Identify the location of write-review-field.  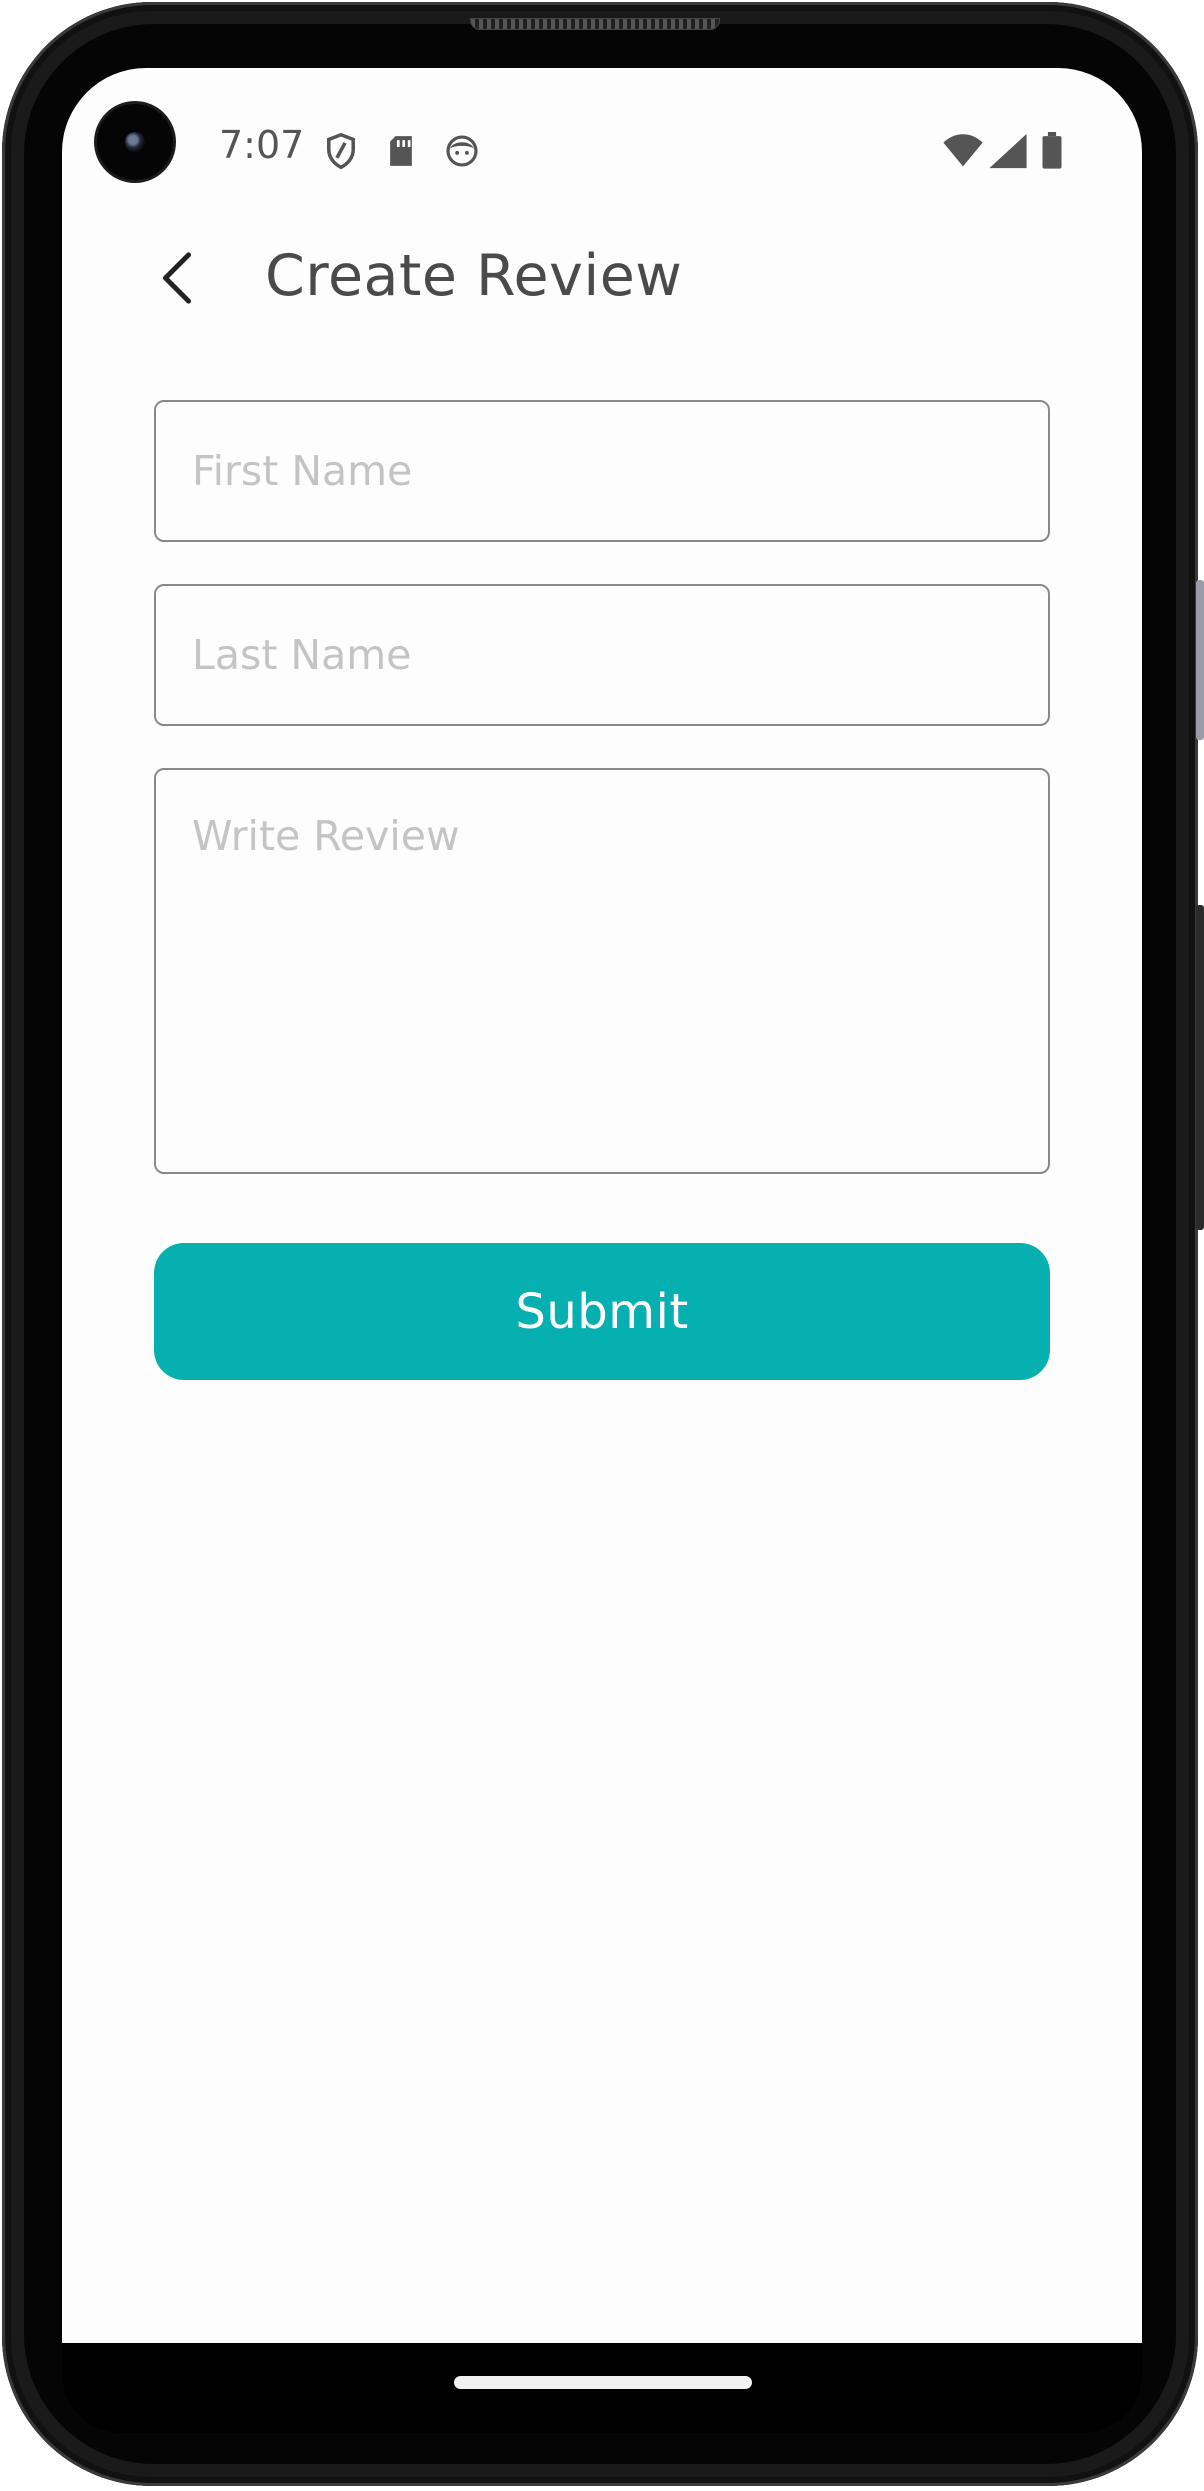
(602, 971).